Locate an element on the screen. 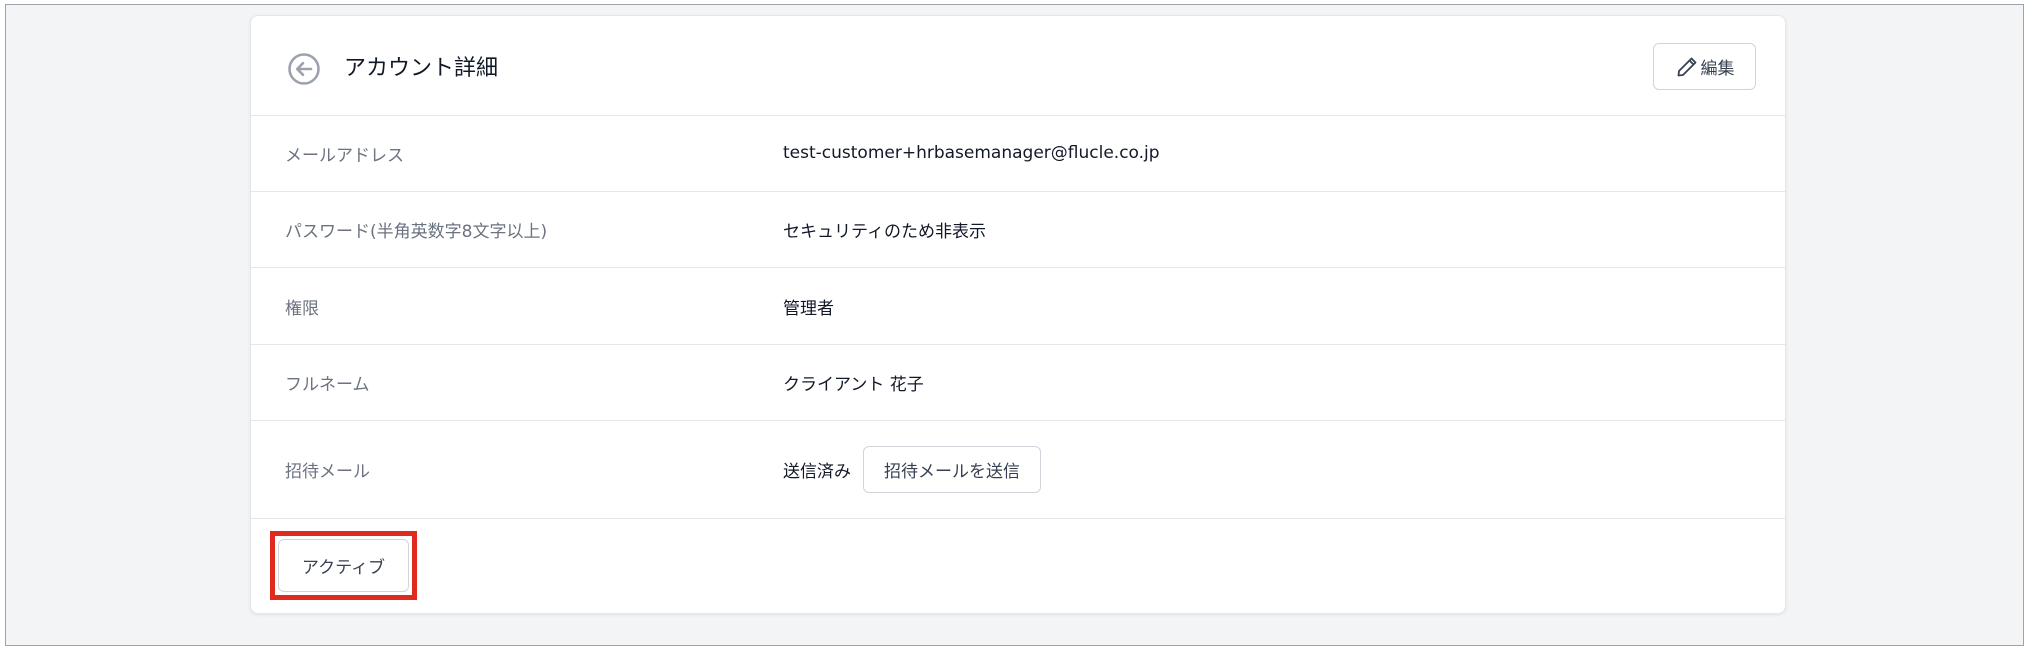  page-title: アカウント詳細 is located at coordinates (421, 68).